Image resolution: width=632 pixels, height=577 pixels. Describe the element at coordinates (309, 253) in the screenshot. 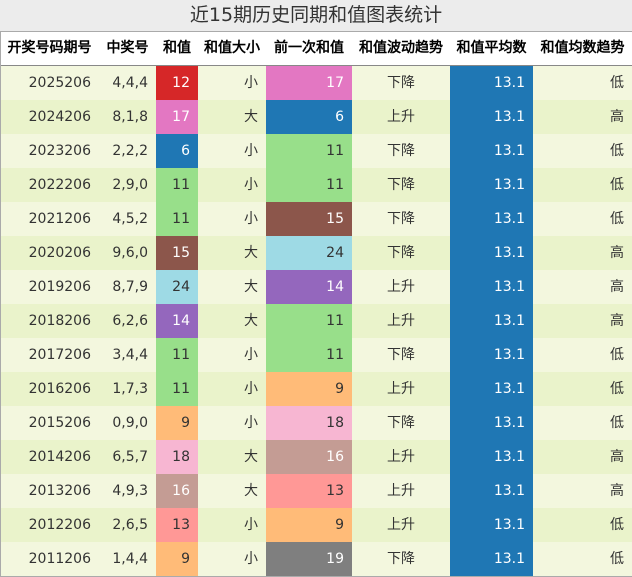

I see `cell-prev-sum: 24` at that location.